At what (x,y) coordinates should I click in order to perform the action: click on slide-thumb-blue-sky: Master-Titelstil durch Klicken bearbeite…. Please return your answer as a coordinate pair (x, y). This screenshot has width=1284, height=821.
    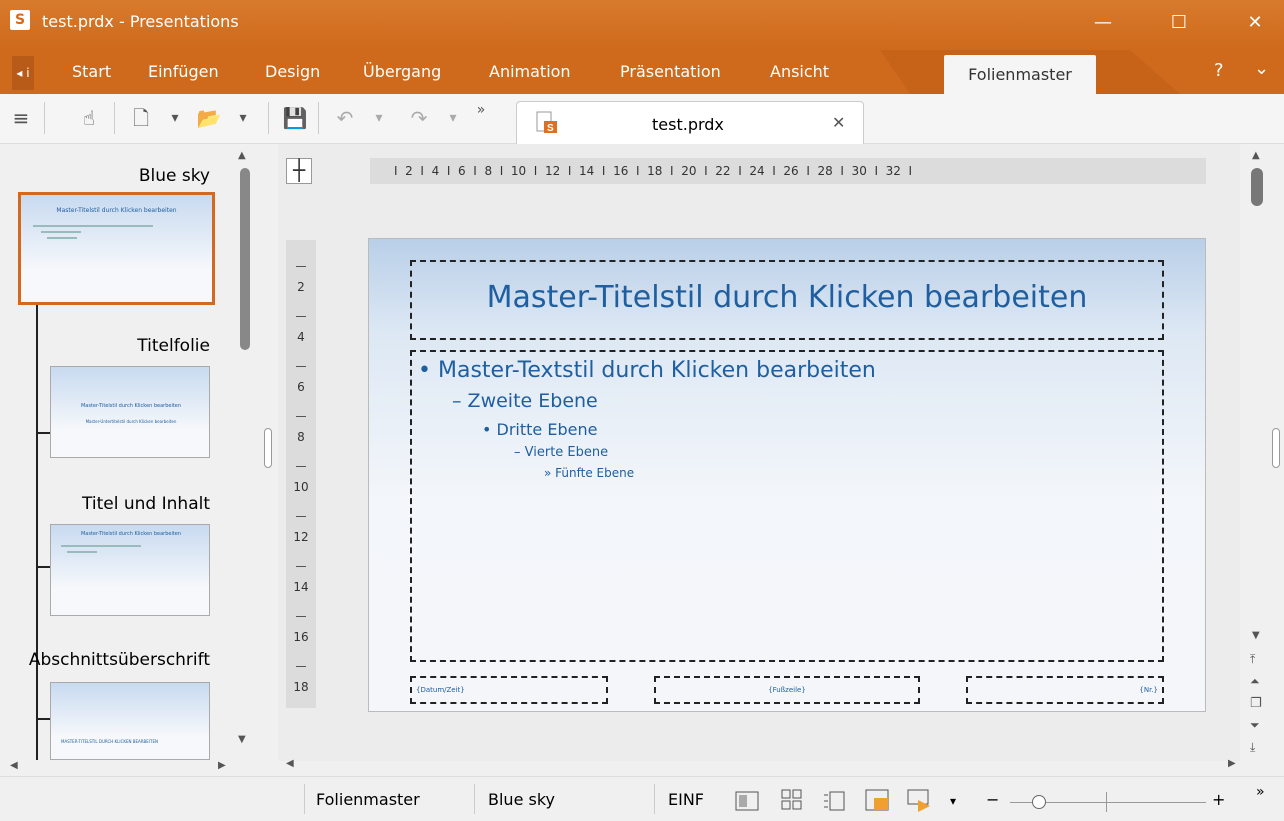
    Looking at the image, I should click on (116, 248).